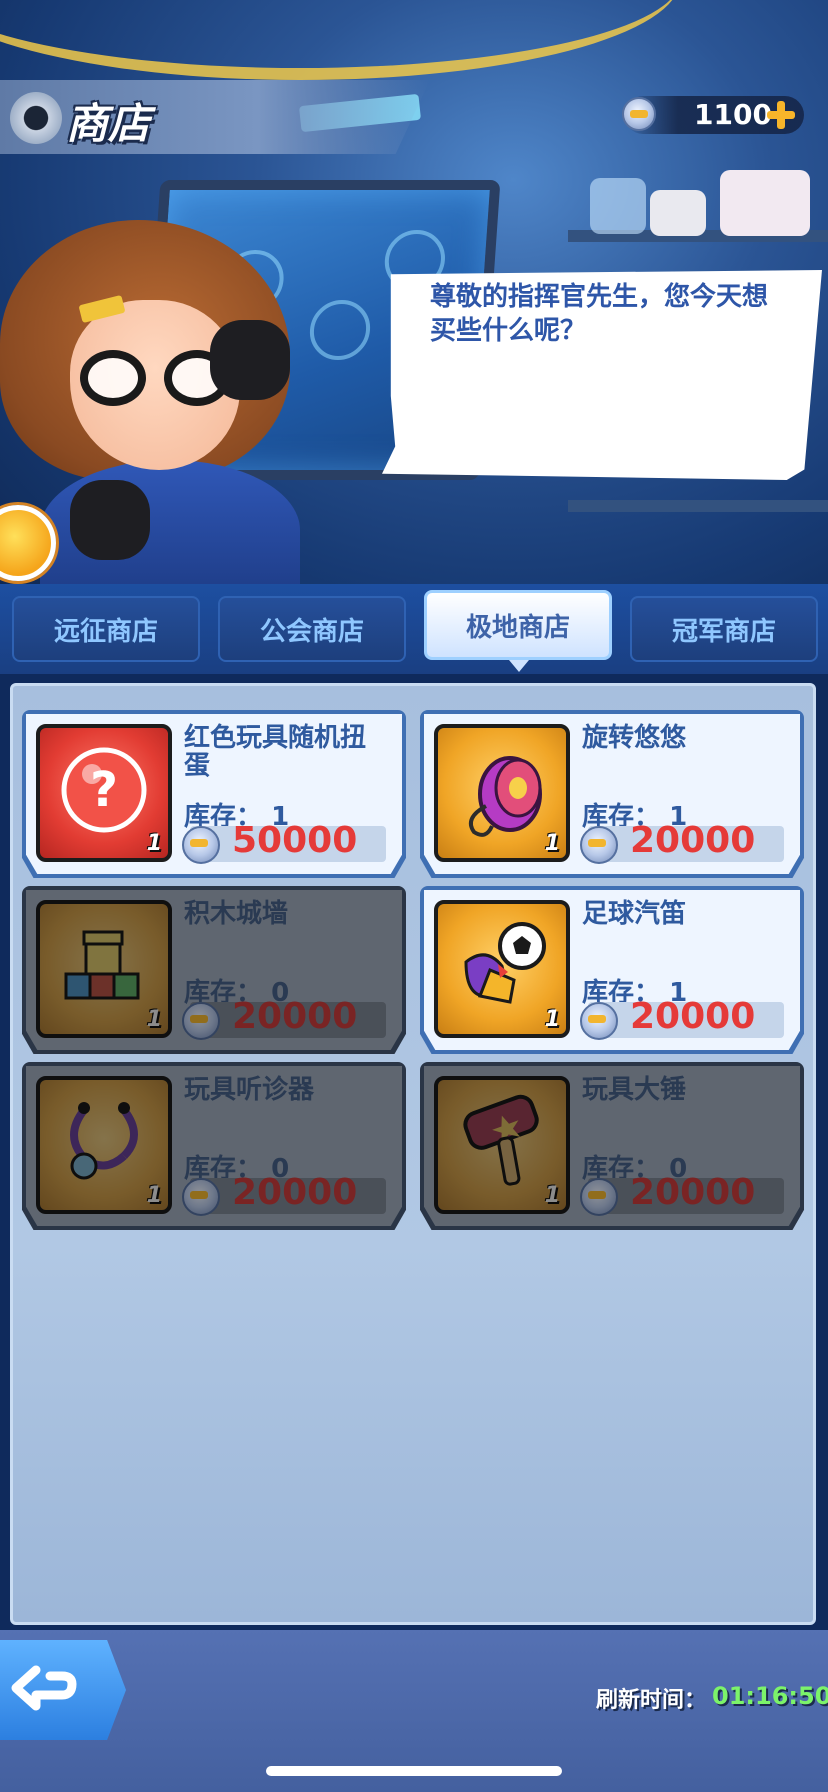 This screenshot has height=1792, width=828. I want to click on npc-dialog-text: 尊敬的指挥官先生，您今天想买些什么呢？, so click(599, 314).